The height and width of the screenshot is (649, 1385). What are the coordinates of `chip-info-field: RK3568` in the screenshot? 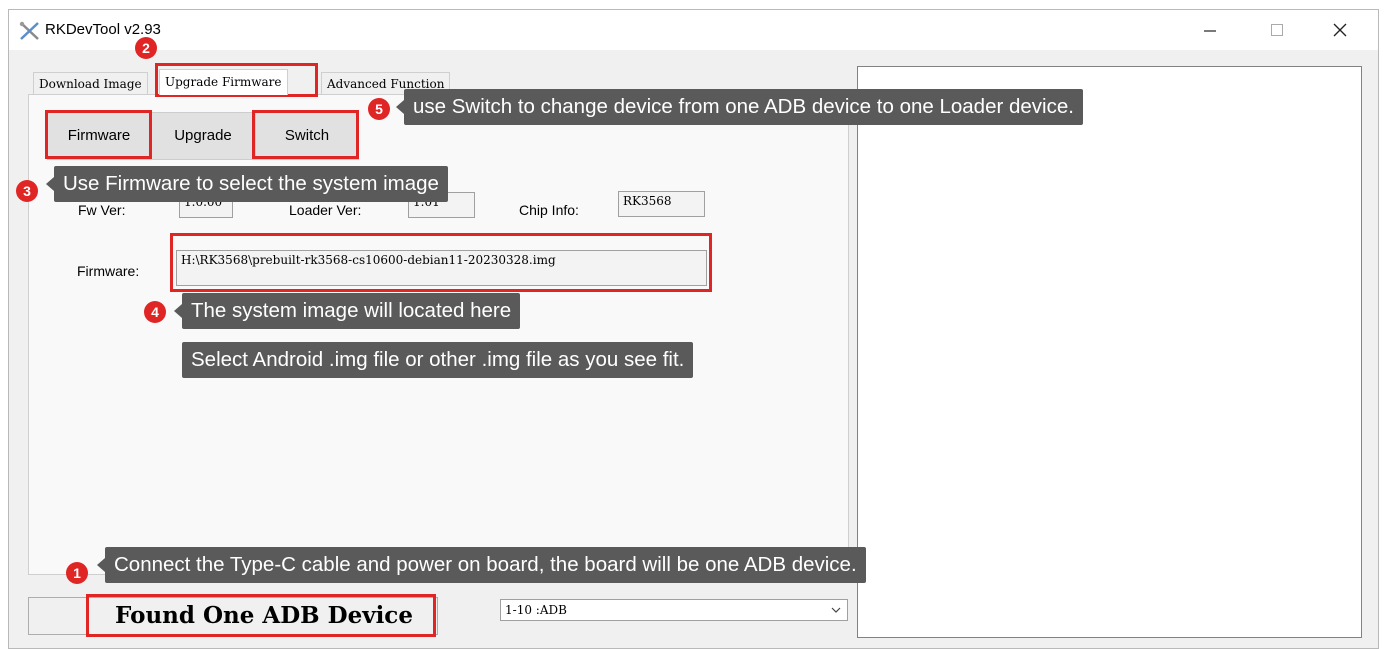 It's located at (661, 204).